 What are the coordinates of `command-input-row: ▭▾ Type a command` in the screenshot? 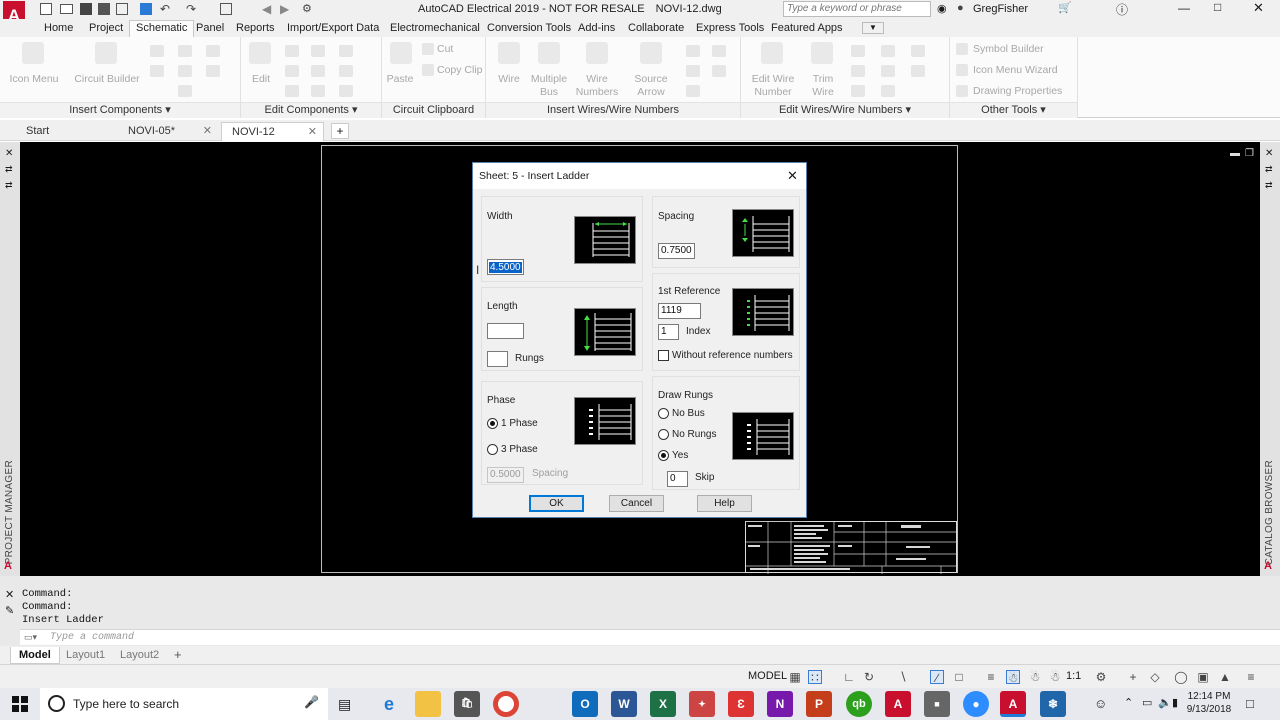 It's located at (650, 637).